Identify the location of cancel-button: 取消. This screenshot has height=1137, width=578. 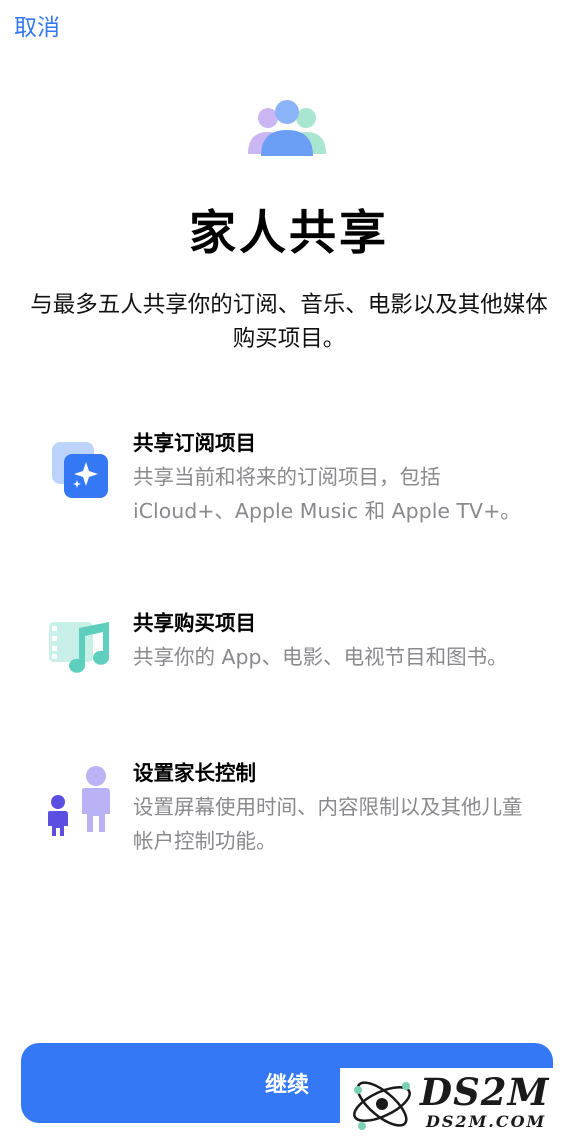
(37, 25).